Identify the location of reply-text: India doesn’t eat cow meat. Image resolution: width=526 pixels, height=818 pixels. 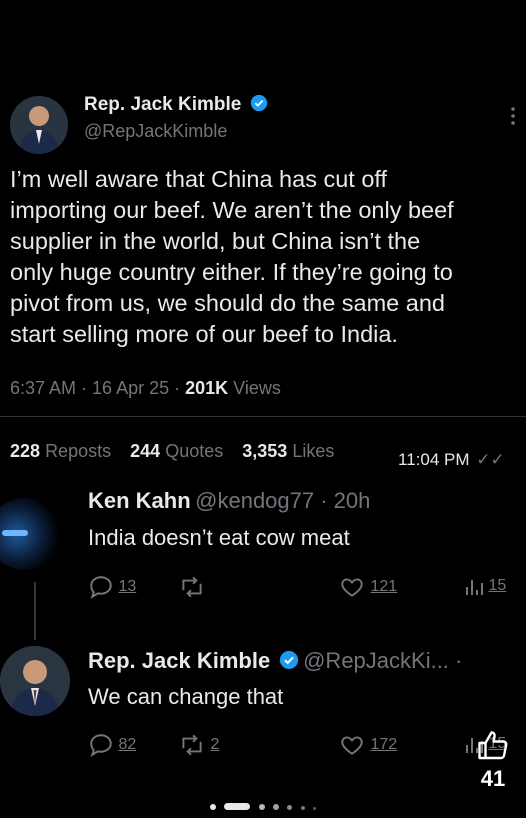
(219, 537).